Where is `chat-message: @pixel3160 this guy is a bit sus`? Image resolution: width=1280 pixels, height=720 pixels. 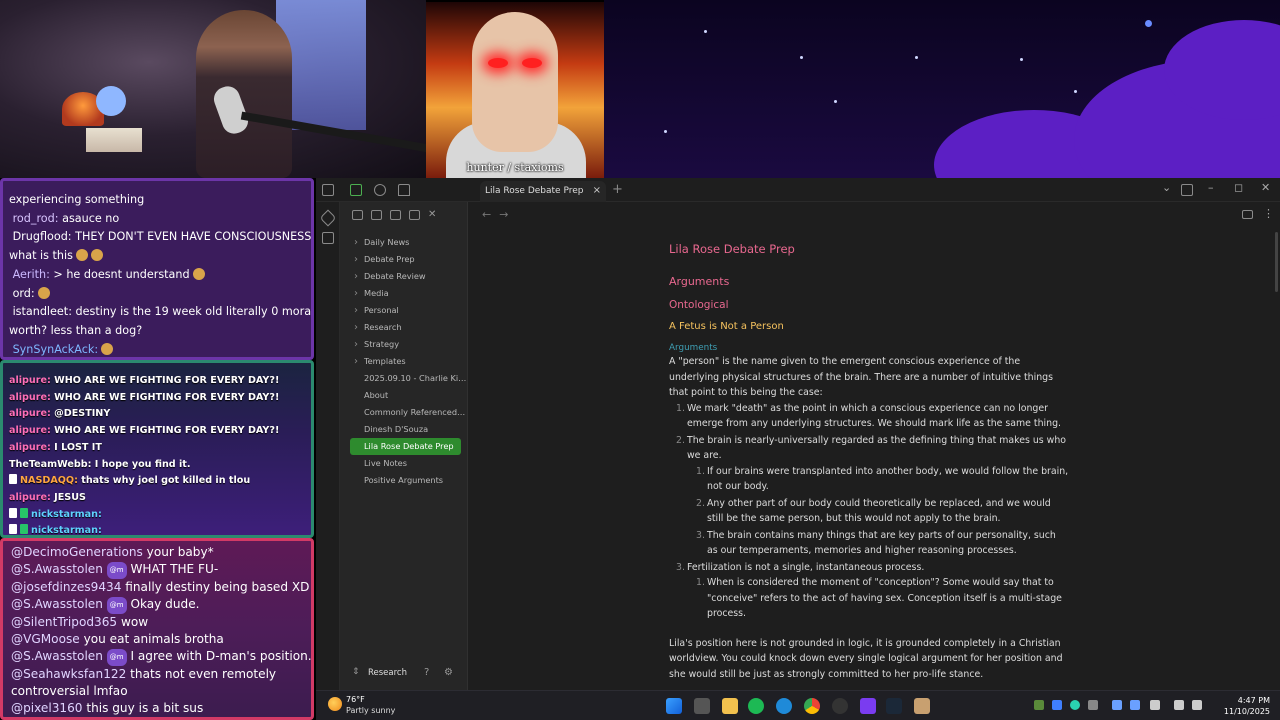
chat-message: @pixel3160 this guy is a bit sus is located at coordinates (158, 708).